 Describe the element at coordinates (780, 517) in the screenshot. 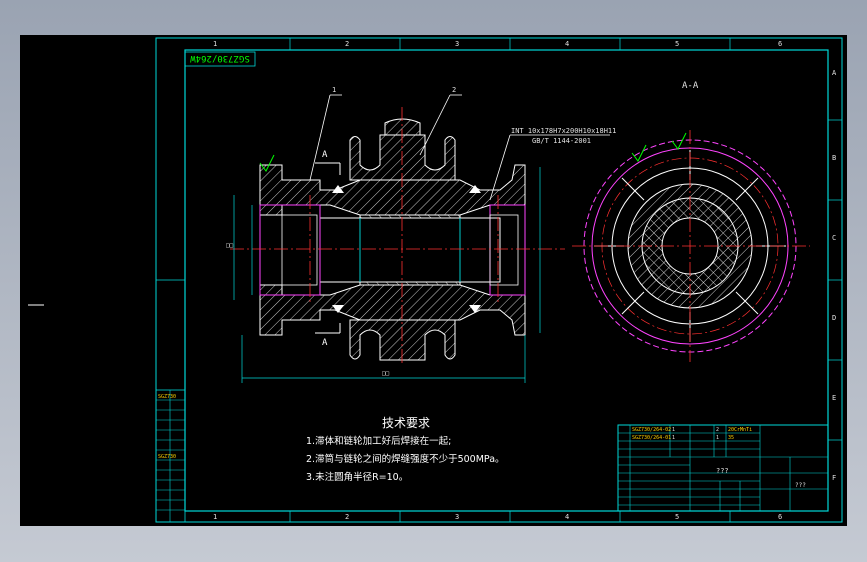

I see `zone-label-bottom-6: 6` at that location.